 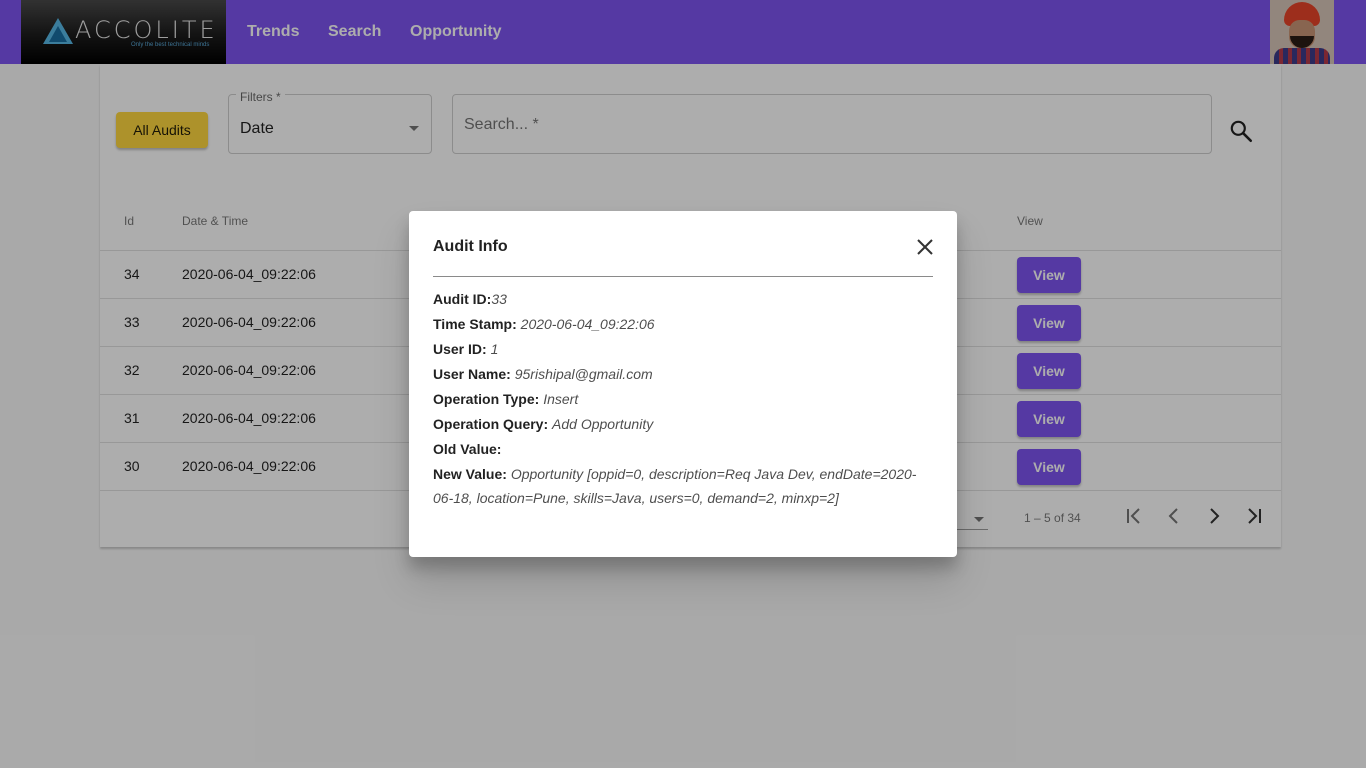 What do you see at coordinates (486, 399) in the screenshot?
I see `operation-type-label: Operation Type:` at bounding box center [486, 399].